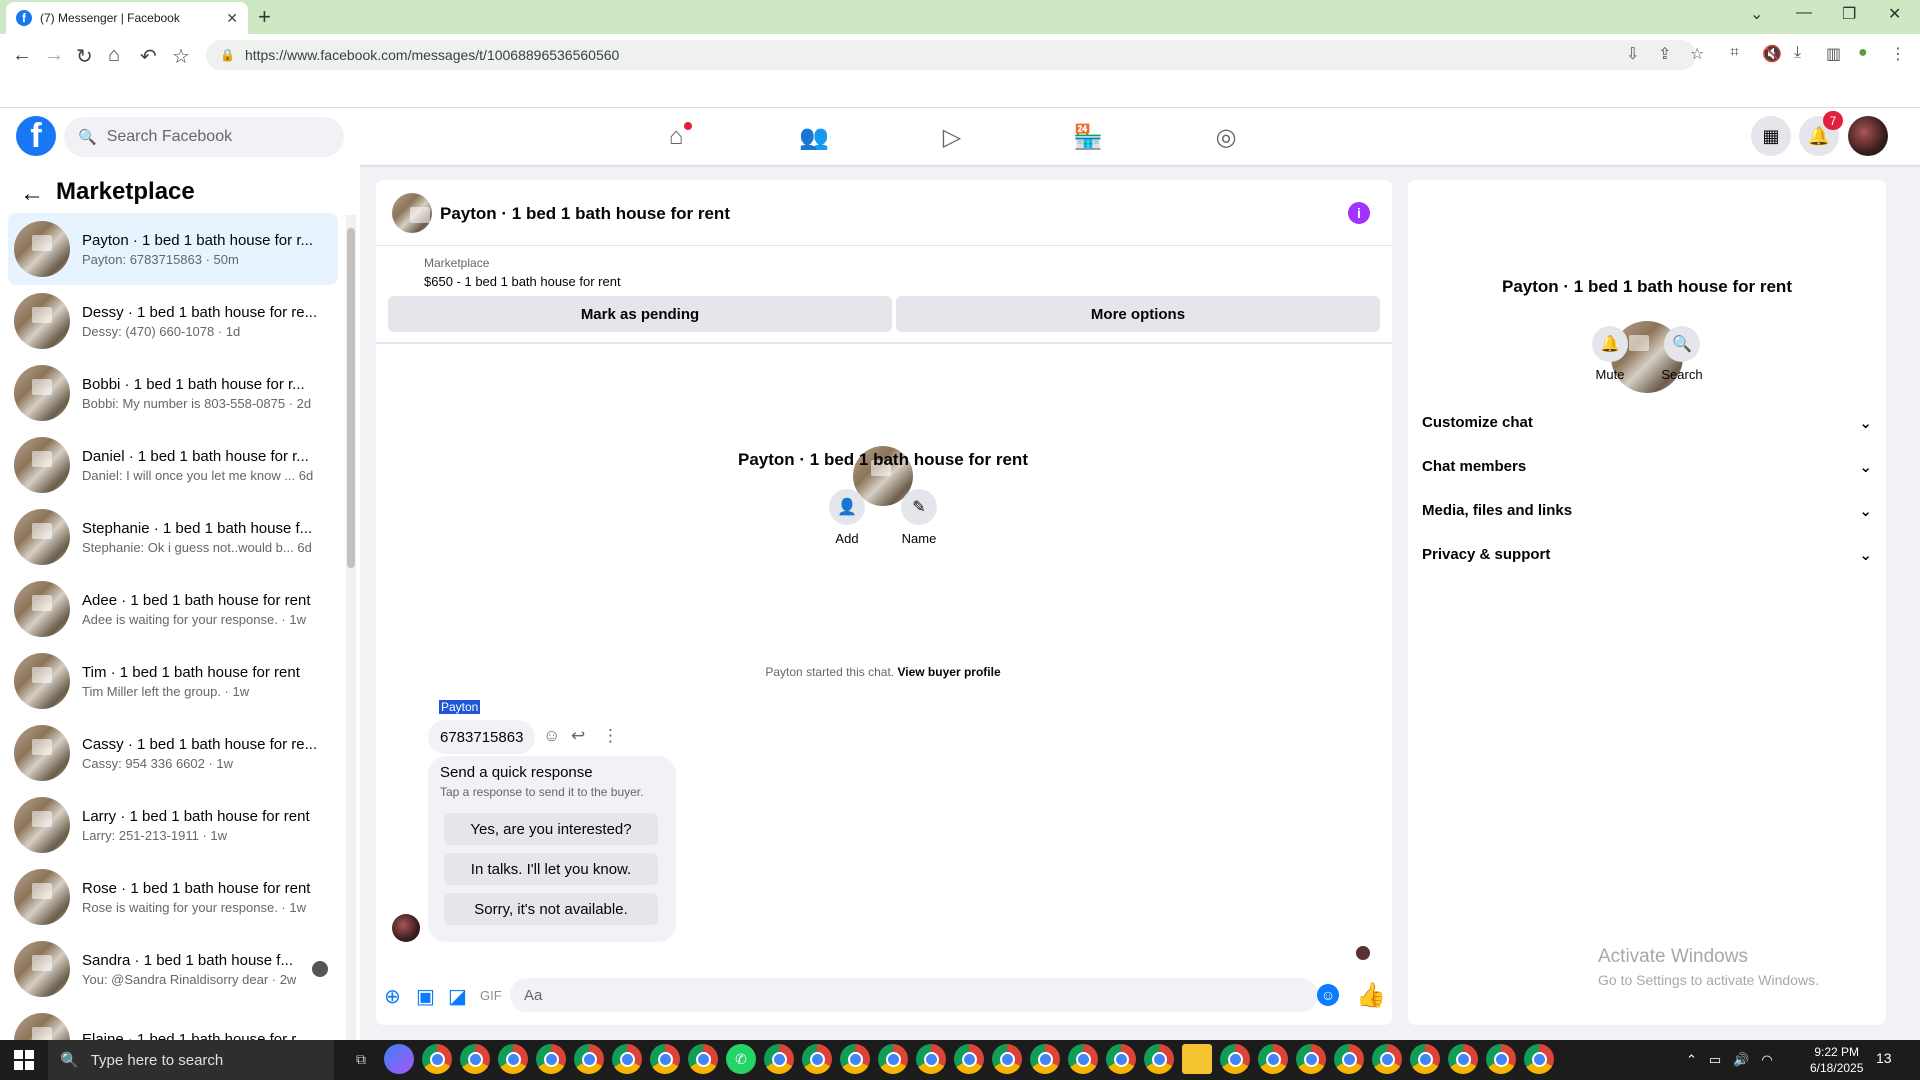 The width and height of the screenshot is (1920, 1080). I want to click on sticker-icon: ◪, so click(457, 996).